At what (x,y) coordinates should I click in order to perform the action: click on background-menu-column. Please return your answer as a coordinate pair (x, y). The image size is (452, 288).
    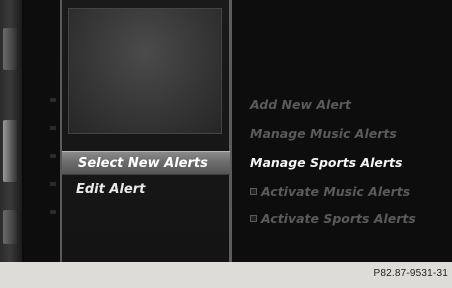
    Looking at the image, I should click on (42, 131).